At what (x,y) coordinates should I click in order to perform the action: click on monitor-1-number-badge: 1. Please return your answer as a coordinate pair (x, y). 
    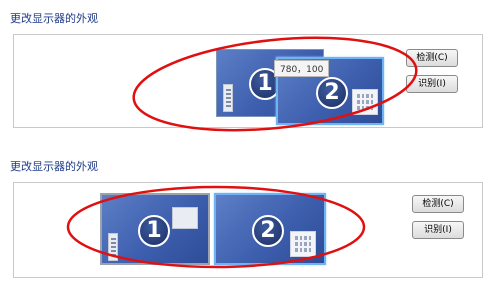
    Looking at the image, I should click on (154, 231).